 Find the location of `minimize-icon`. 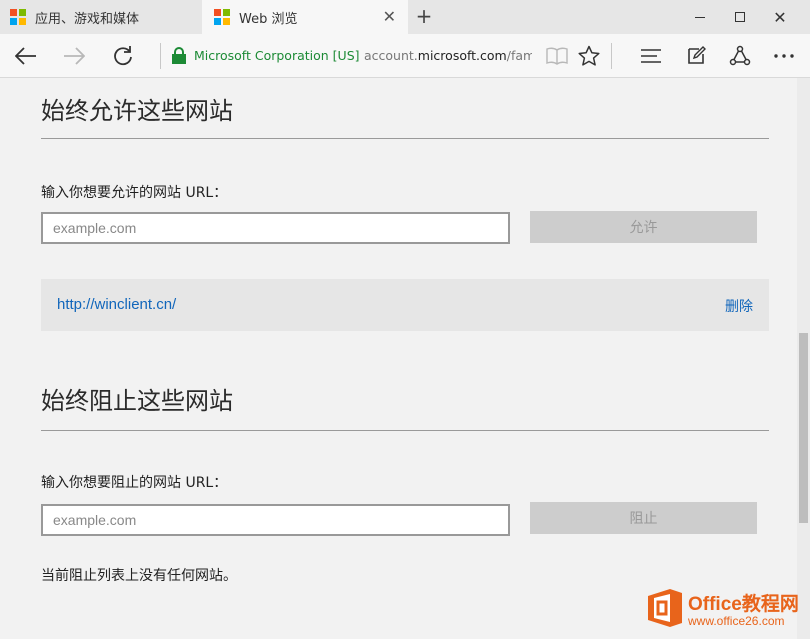

minimize-icon is located at coordinates (700, 17).